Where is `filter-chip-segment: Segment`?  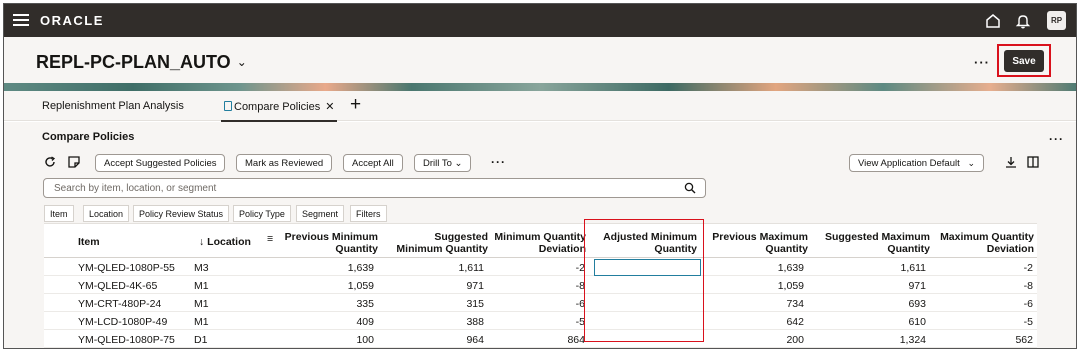 filter-chip-segment: Segment is located at coordinates (320, 213).